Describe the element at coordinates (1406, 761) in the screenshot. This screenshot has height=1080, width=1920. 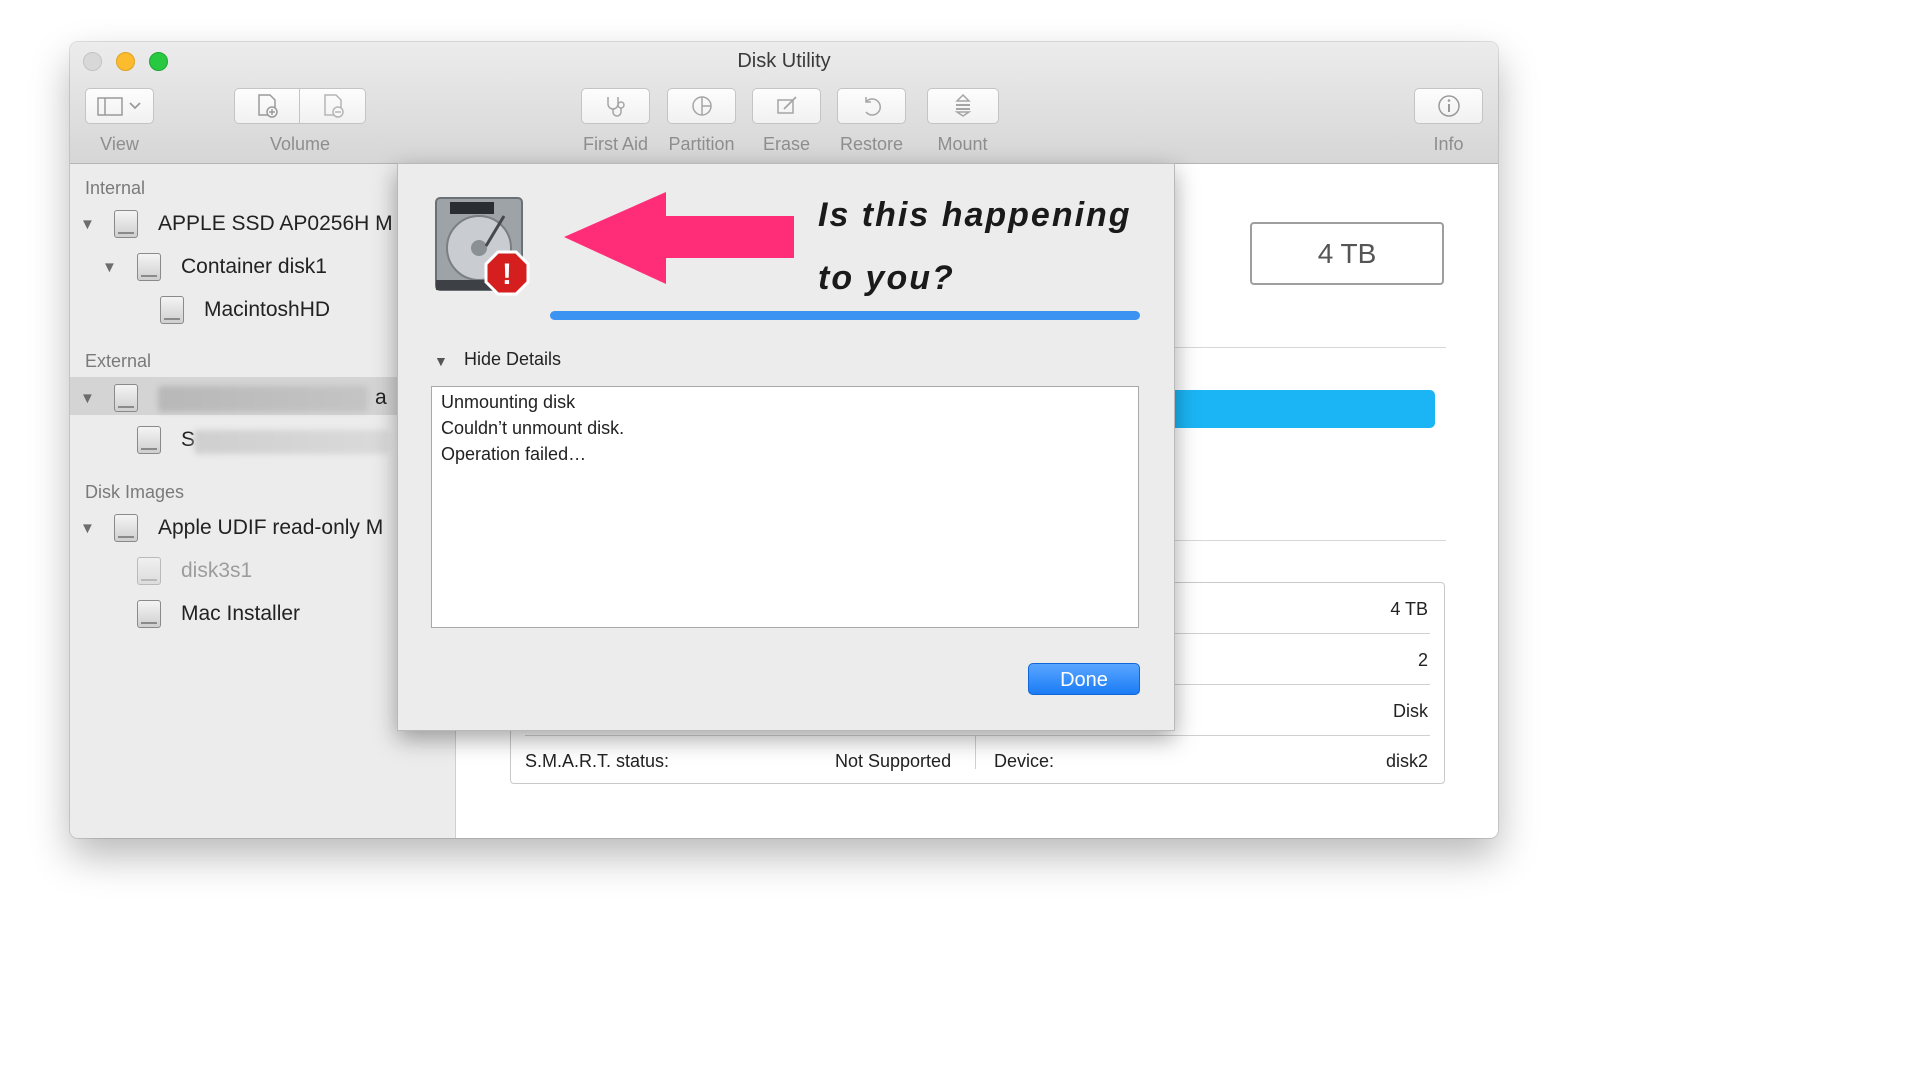
I see `device-value: disk2` at that location.